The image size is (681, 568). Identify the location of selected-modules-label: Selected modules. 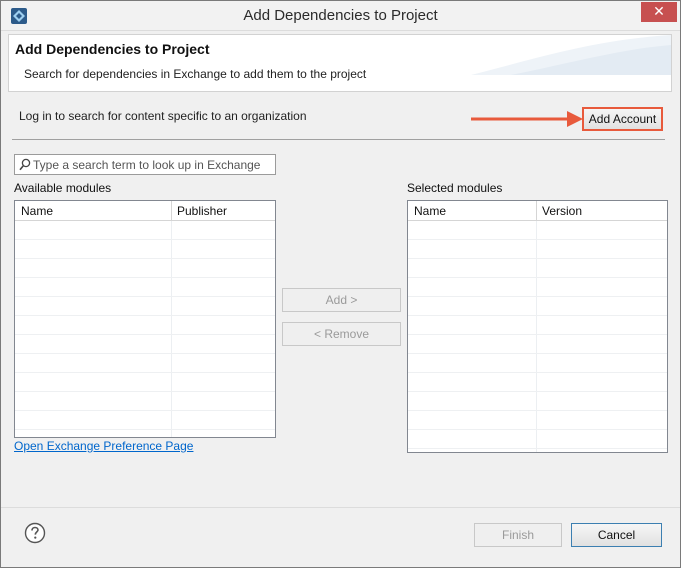
(455, 188).